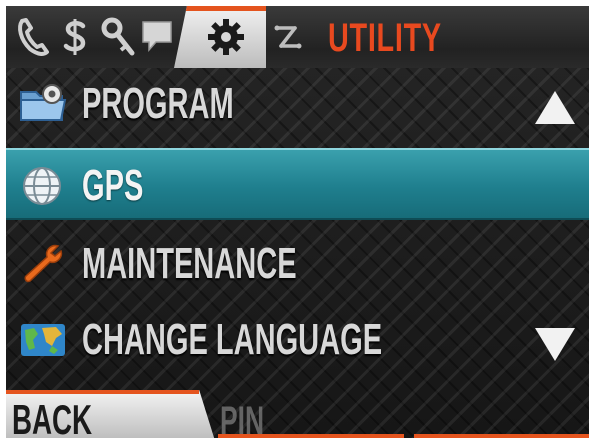 The image size is (595, 438). Describe the element at coordinates (189, 263) in the screenshot. I see `menu-item-label: MAINTENANCE` at that location.